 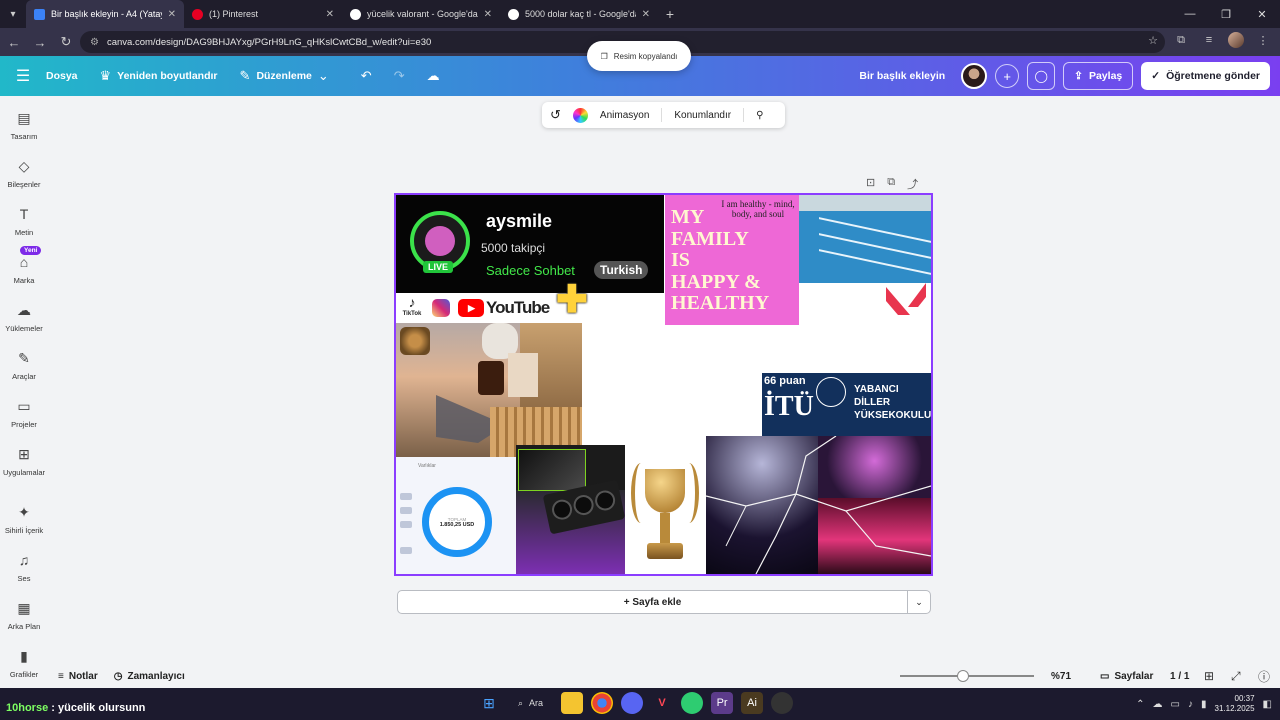 What do you see at coordinates (1158, 704) in the screenshot?
I see `cloud-icon: ☁` at bounding box center [1158, 704].